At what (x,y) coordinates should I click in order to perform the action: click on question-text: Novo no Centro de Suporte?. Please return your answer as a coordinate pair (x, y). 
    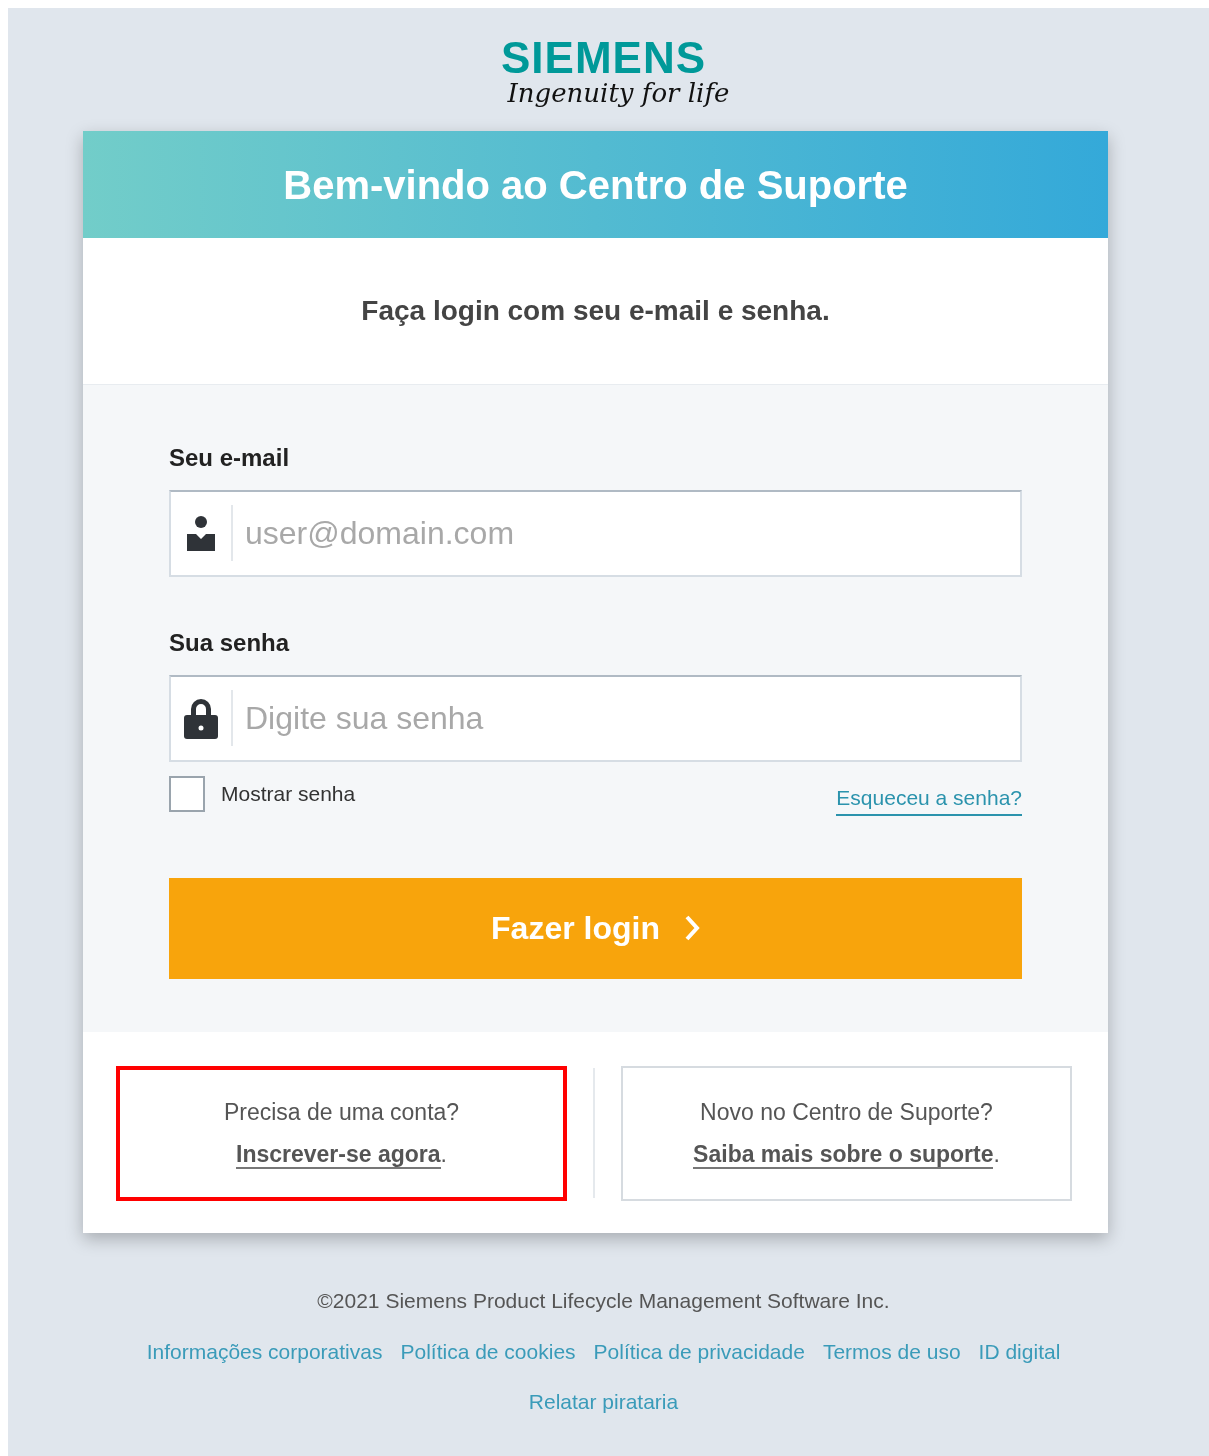
    Looking at the image, I should click on (846, 1112).